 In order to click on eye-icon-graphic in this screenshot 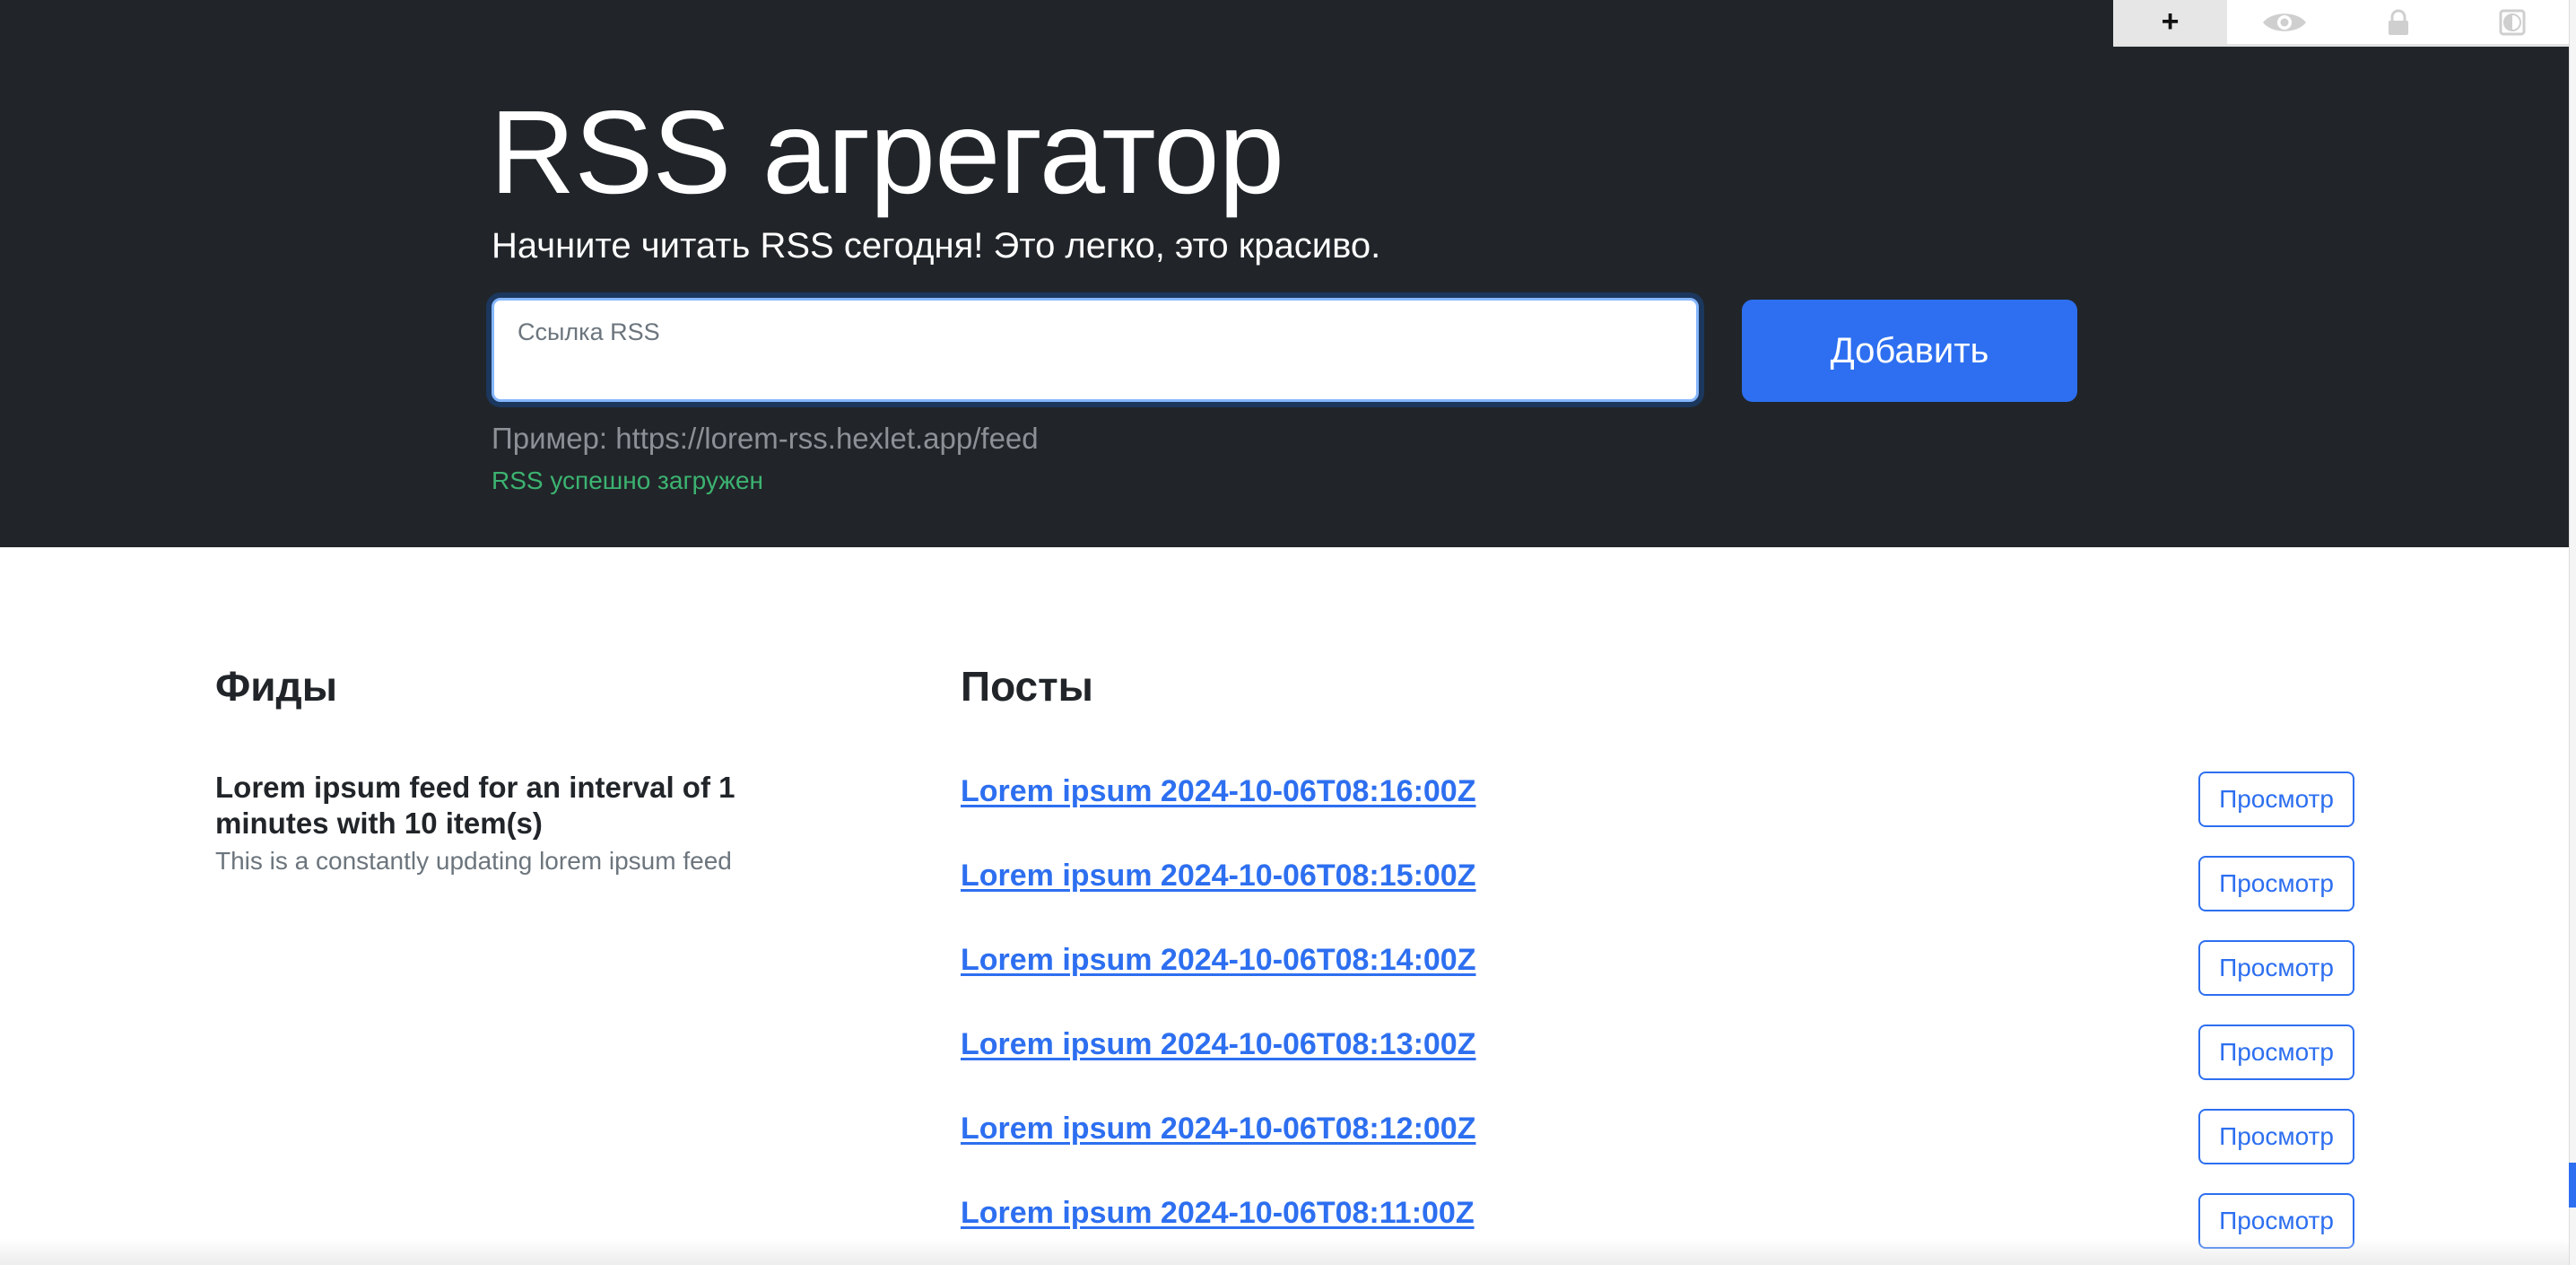, I will do `click(2284, 22)`.